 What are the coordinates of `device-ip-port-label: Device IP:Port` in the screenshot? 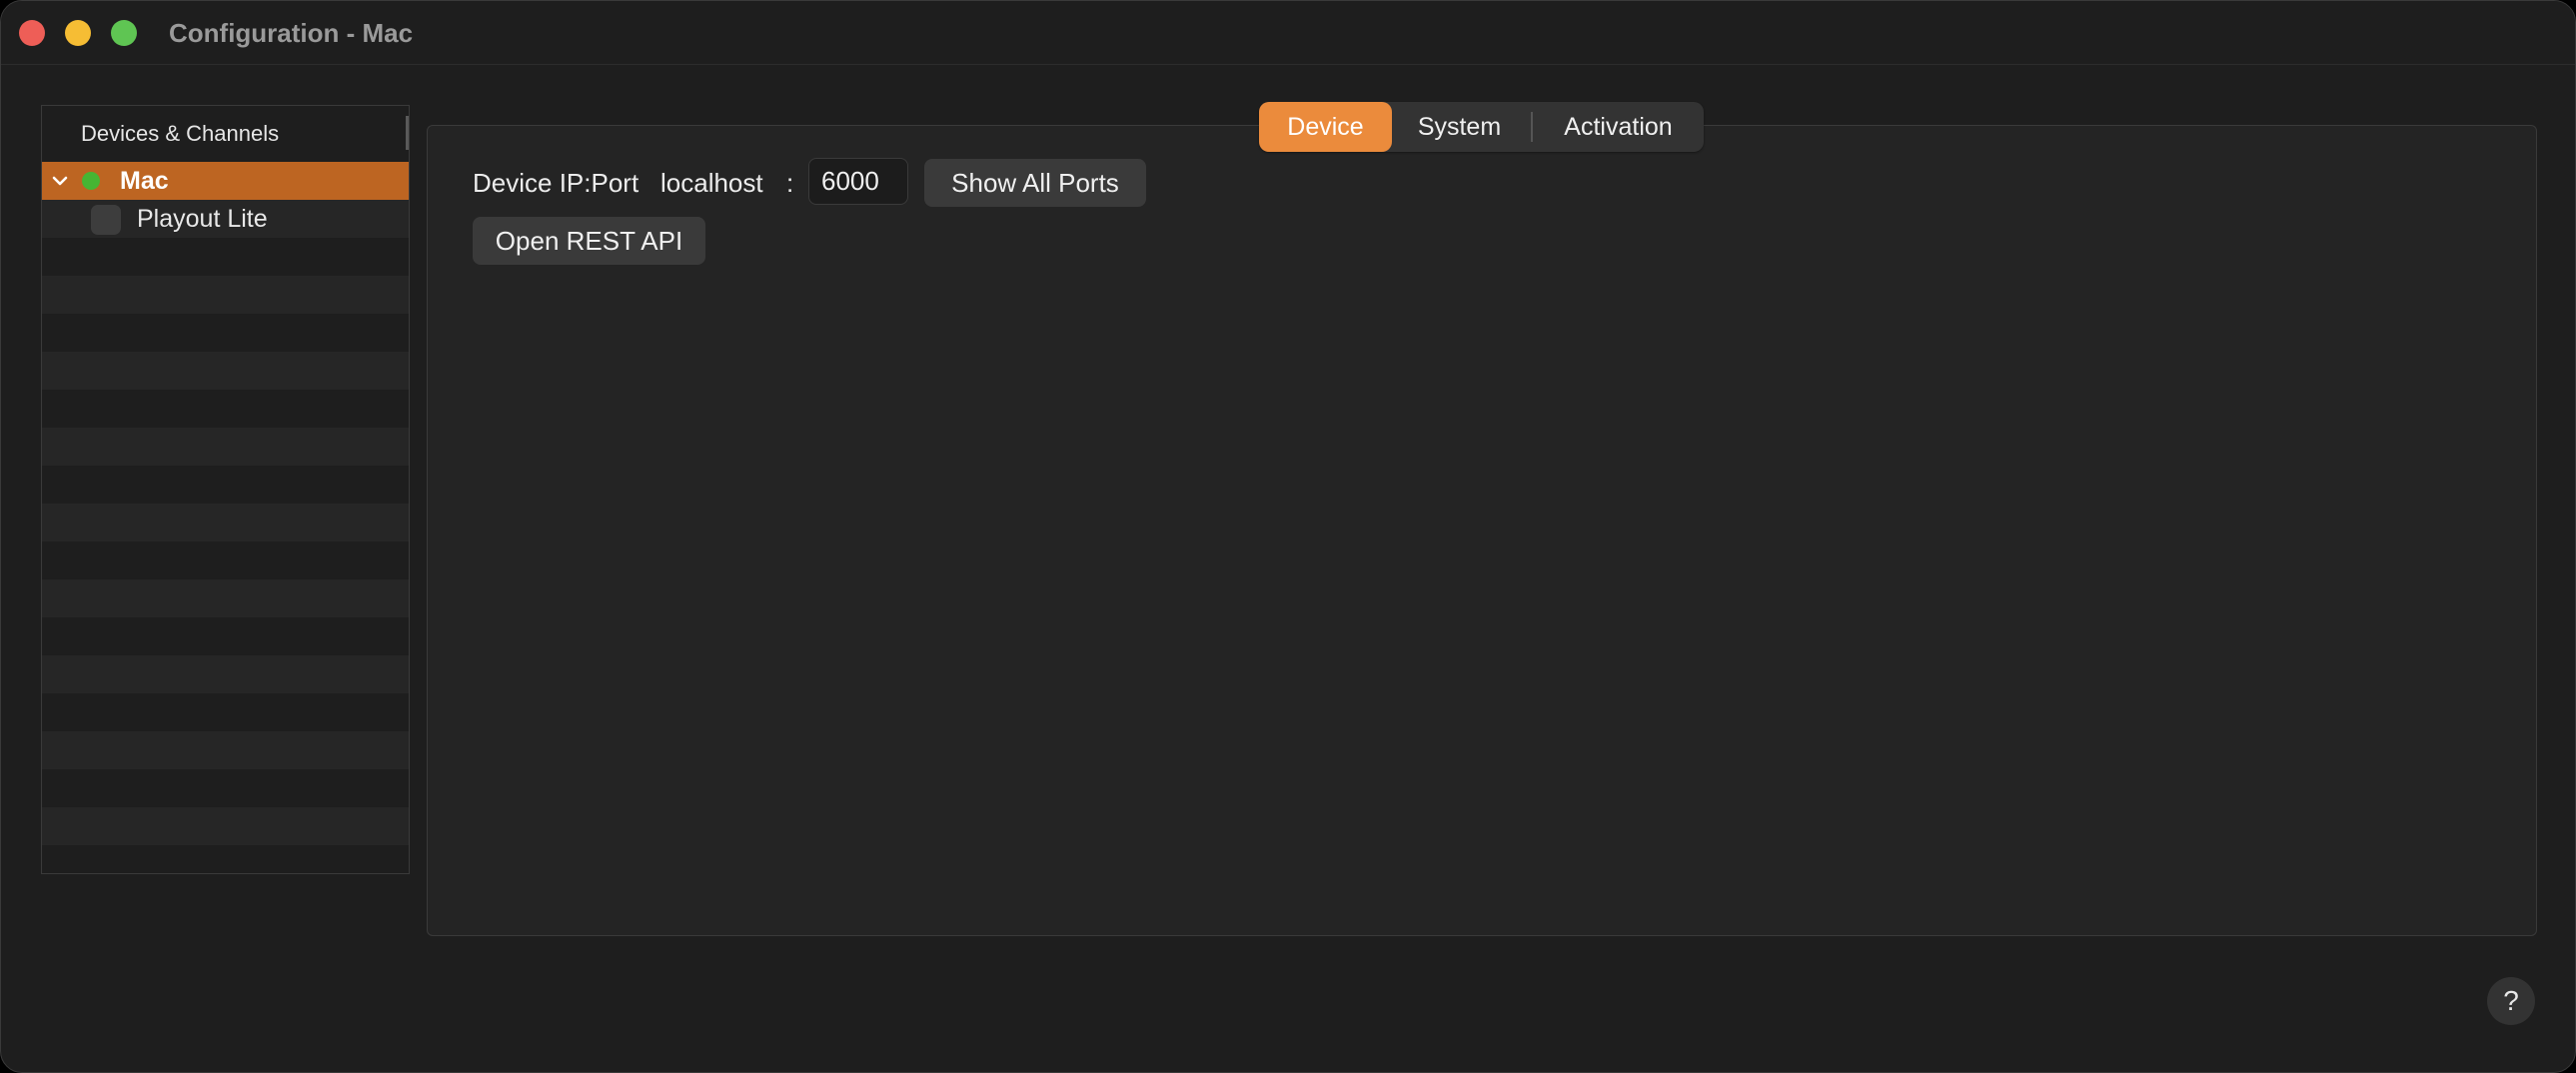 It's located at (556, 183).